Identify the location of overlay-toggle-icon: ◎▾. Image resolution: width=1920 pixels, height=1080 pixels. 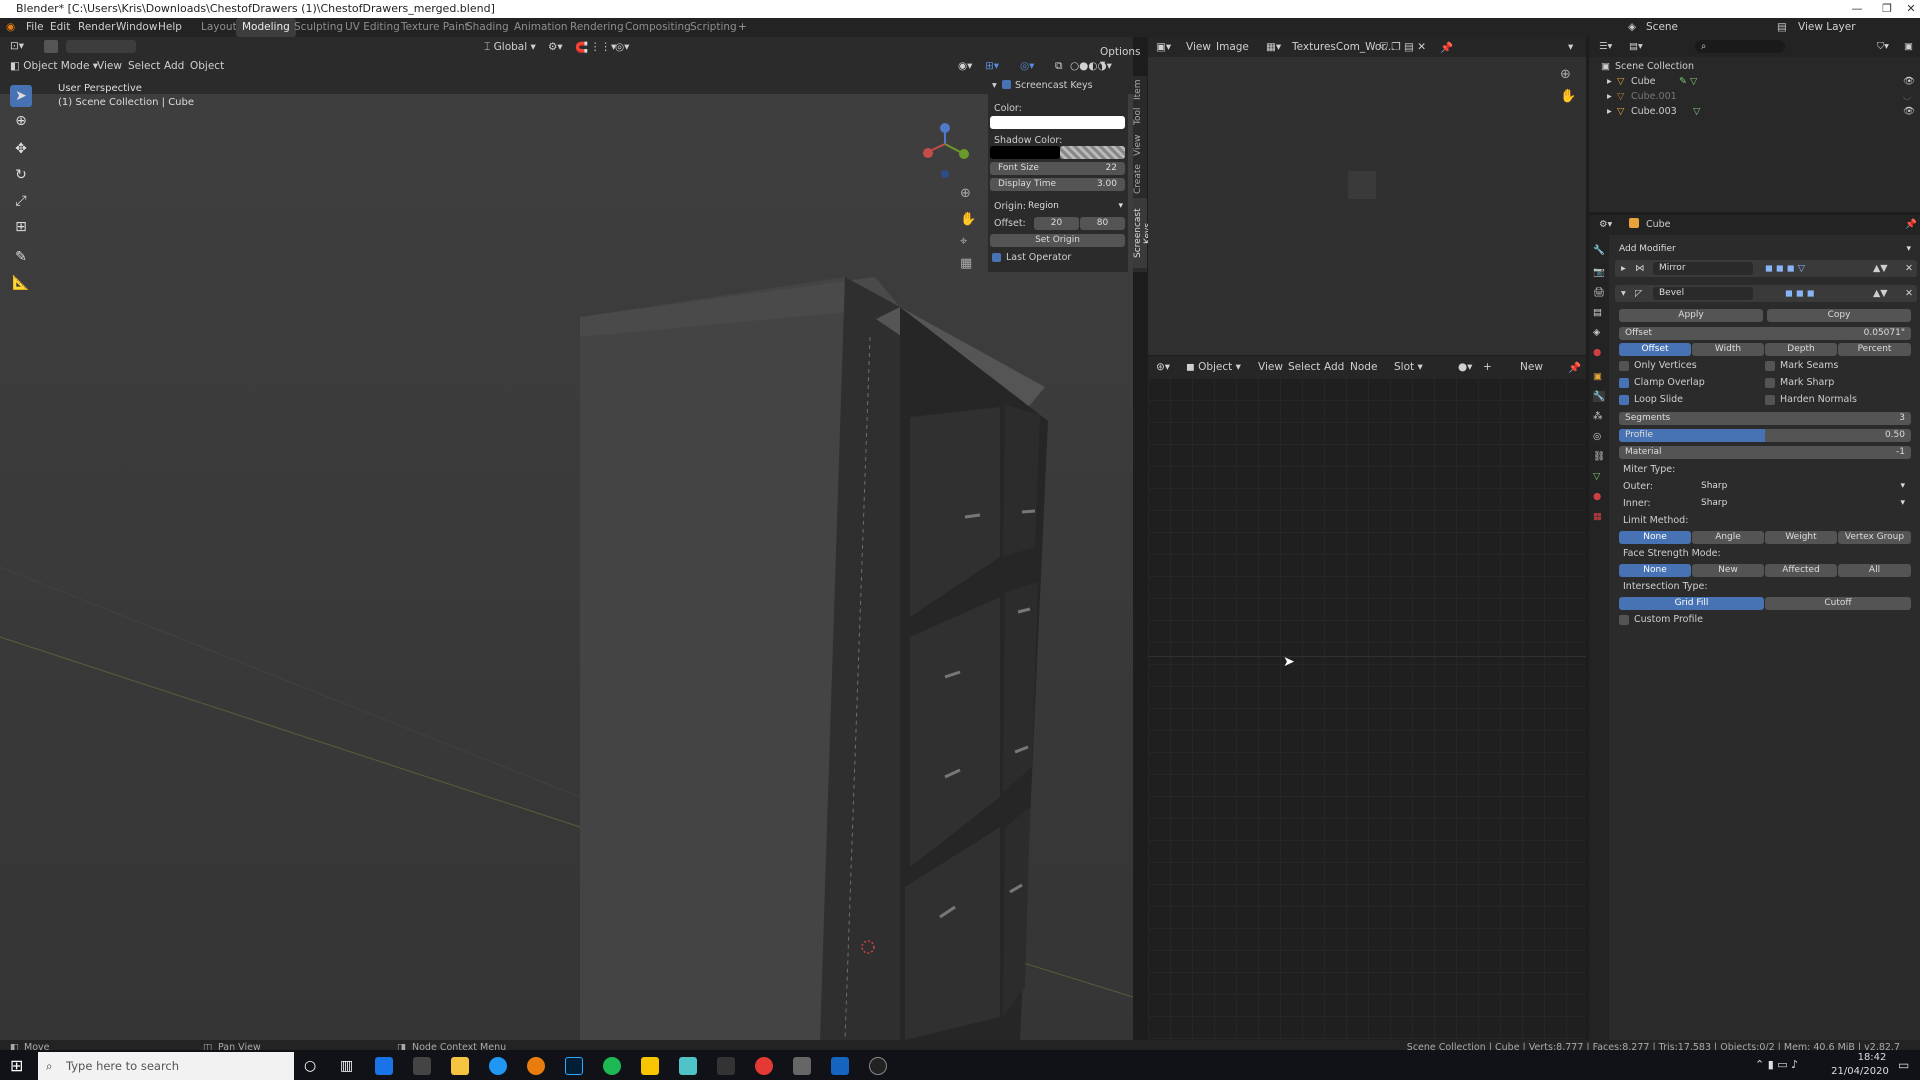
(1027, 66).